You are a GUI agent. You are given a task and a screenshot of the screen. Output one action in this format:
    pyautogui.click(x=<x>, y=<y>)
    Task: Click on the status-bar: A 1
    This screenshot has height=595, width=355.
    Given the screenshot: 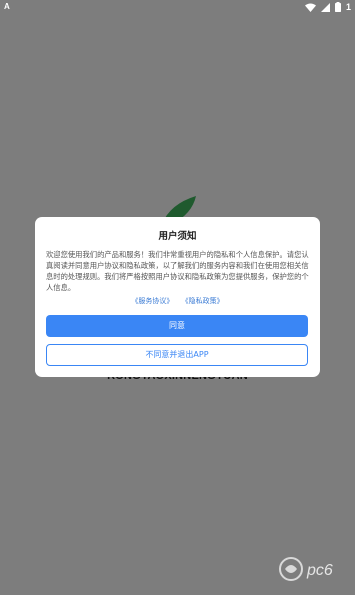 What is the action you would take?
    pyautogui.click(x=177, y=7)
    